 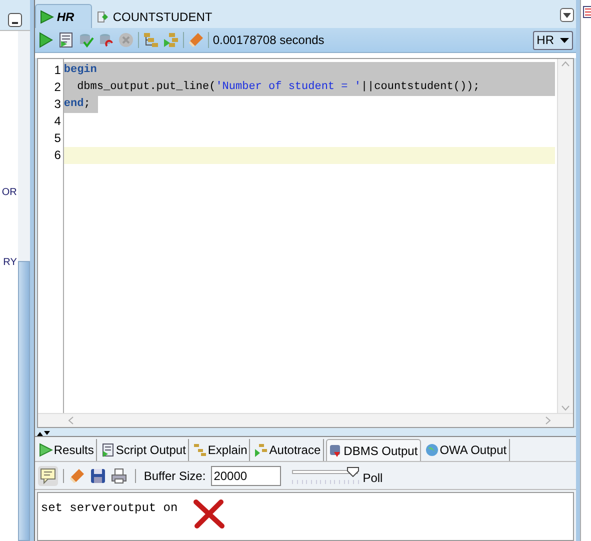 I want to click on rollback-icon, so click(x=106, y=40).